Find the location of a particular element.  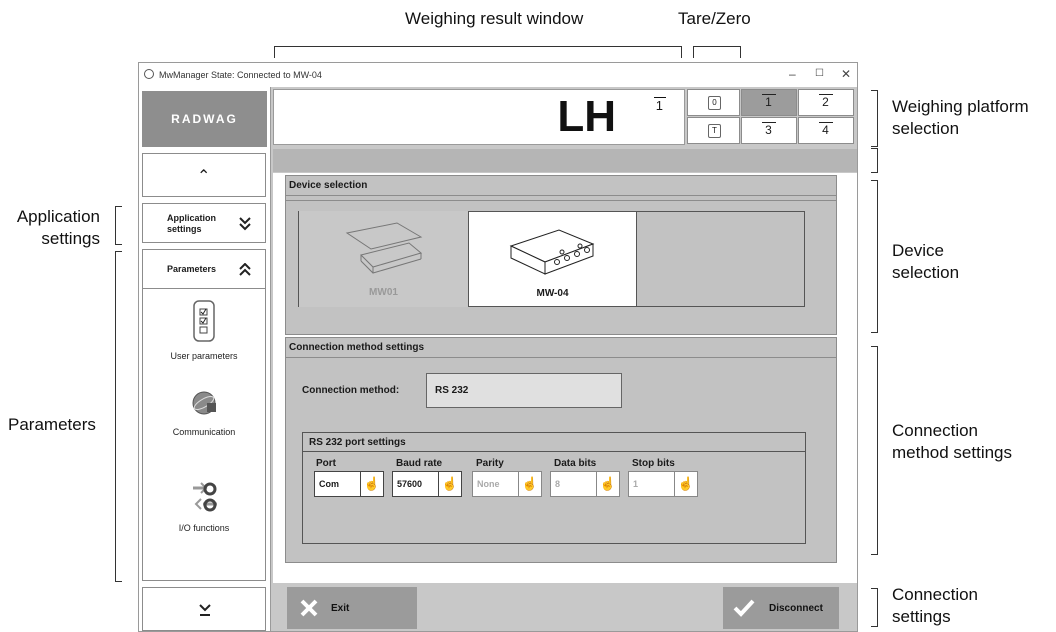

sidebar-scroll-down-button is located at coordinates (204, 609).